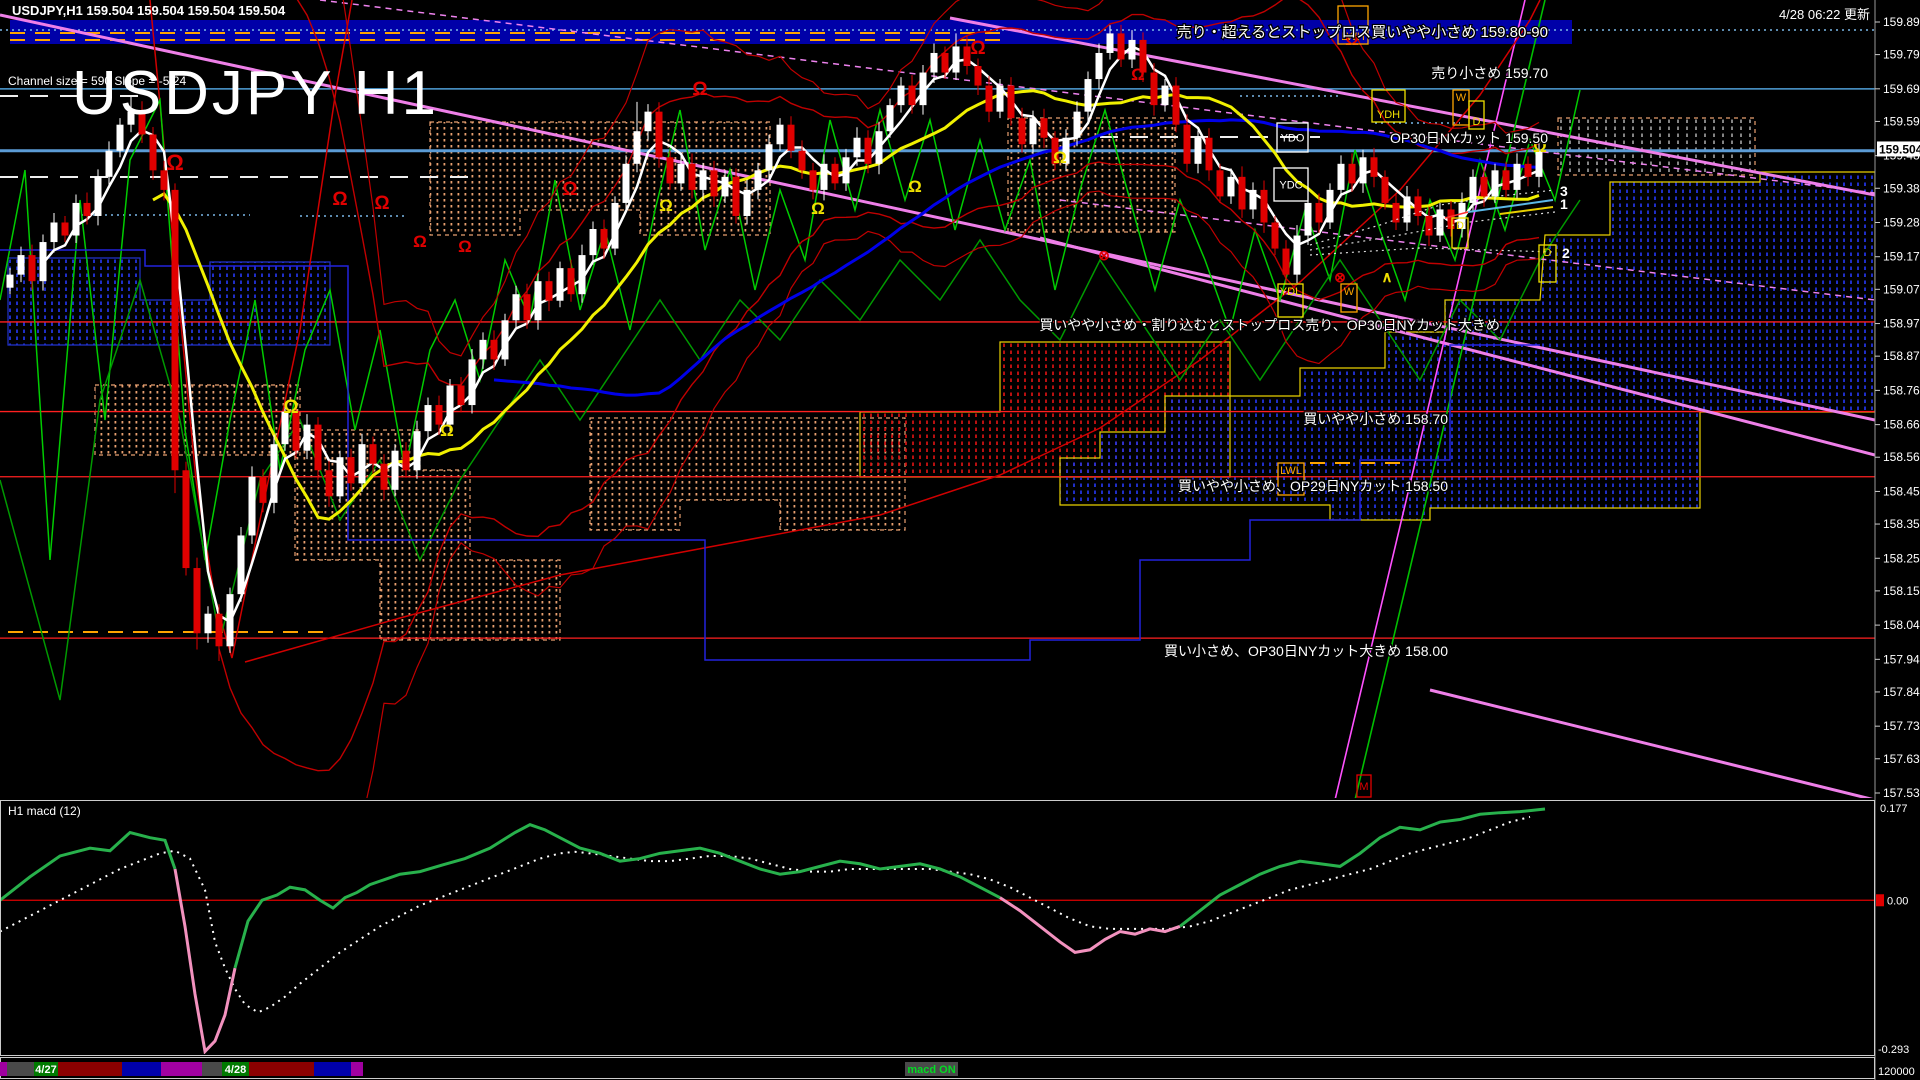 The image size is (1920, 1080). Describe the element at coordinates (97, 81) in the screenshot. I see `channel-info-label: Channel size = 590 Slope = -5.24` at that location.